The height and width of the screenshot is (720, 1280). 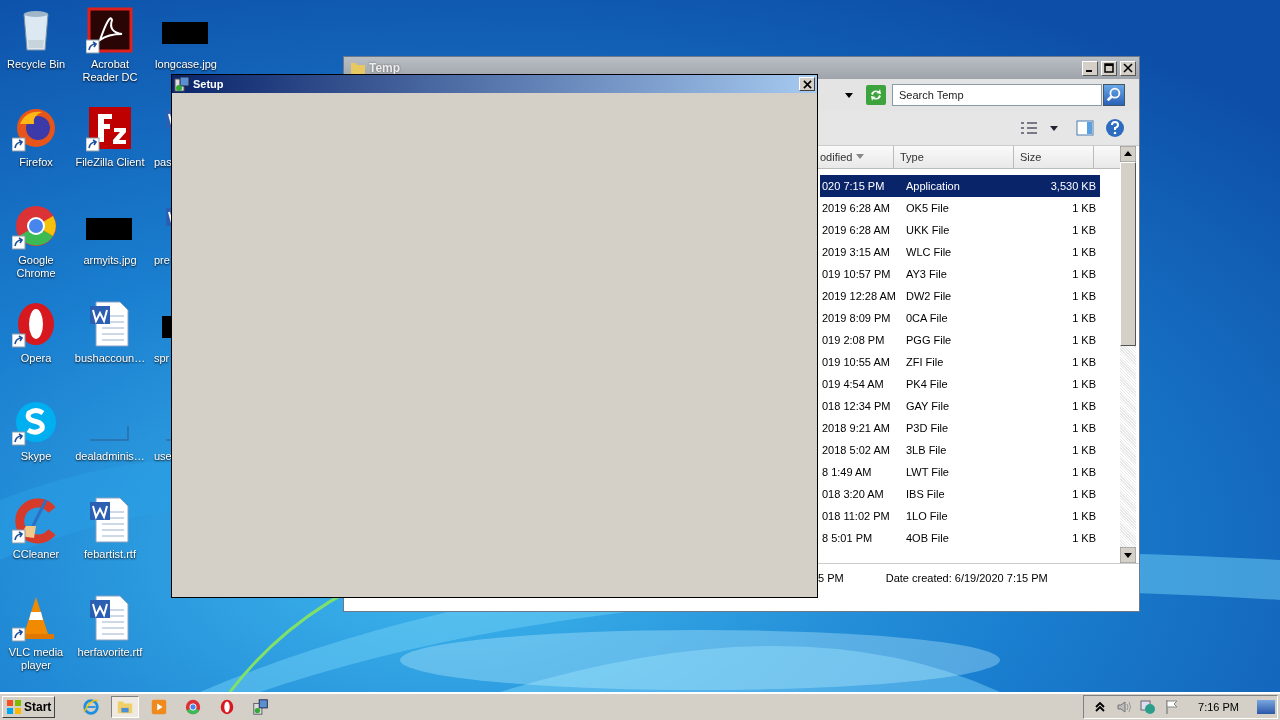 I want to click on date-cell-text: 2018 9:21 AM, so click(x=856, y=428).